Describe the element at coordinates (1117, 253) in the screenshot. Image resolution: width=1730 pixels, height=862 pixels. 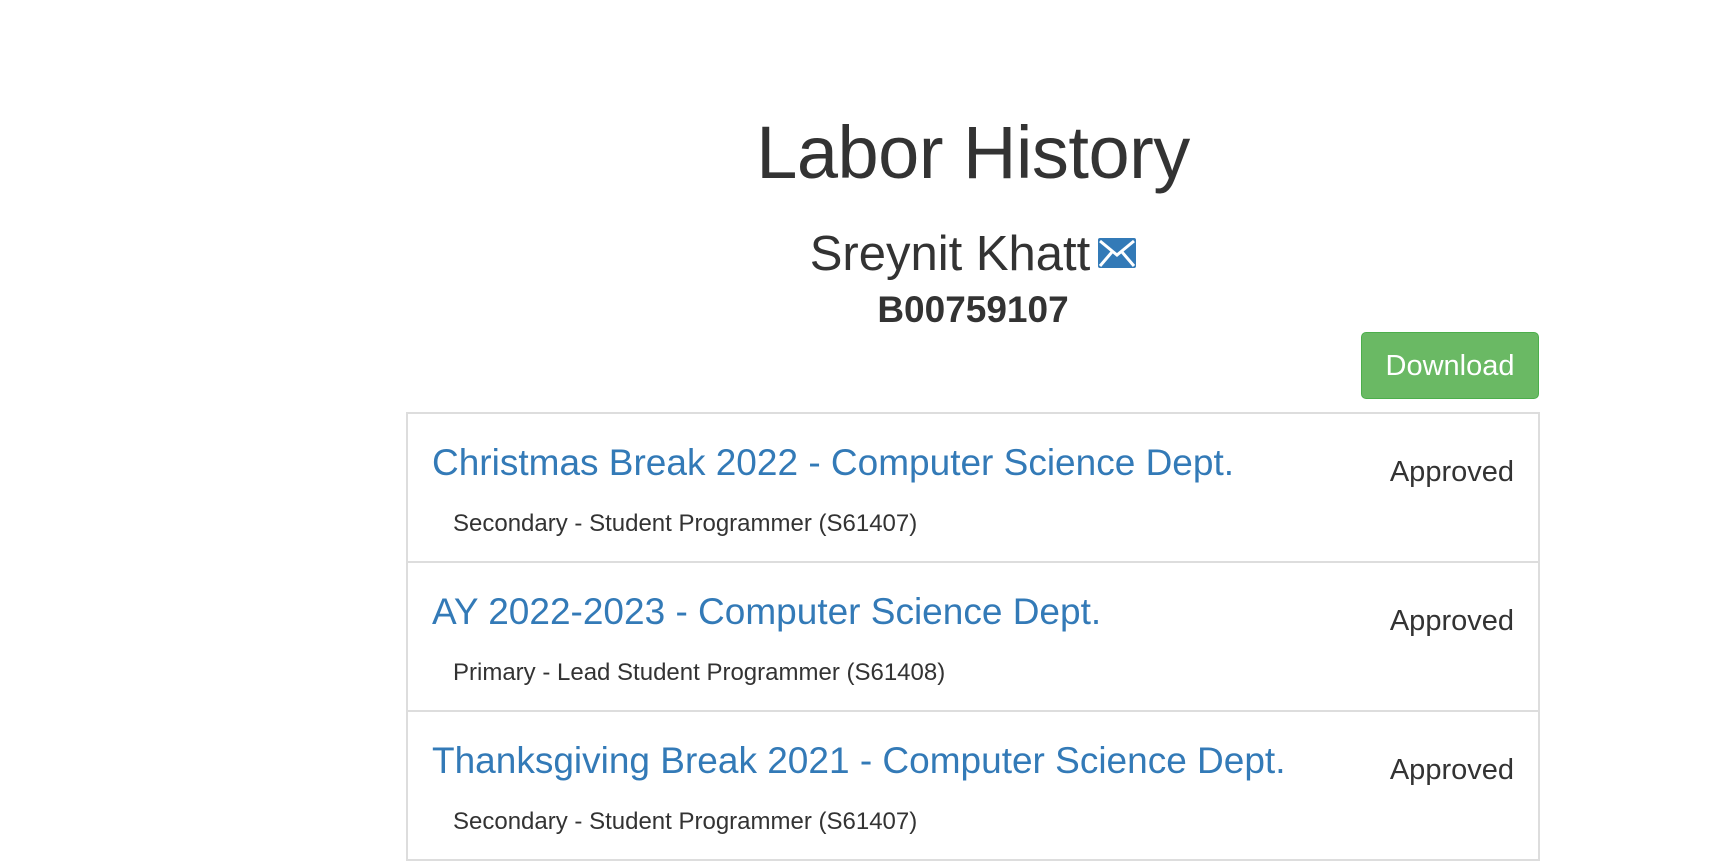
I see `envelope-icon` at that location.